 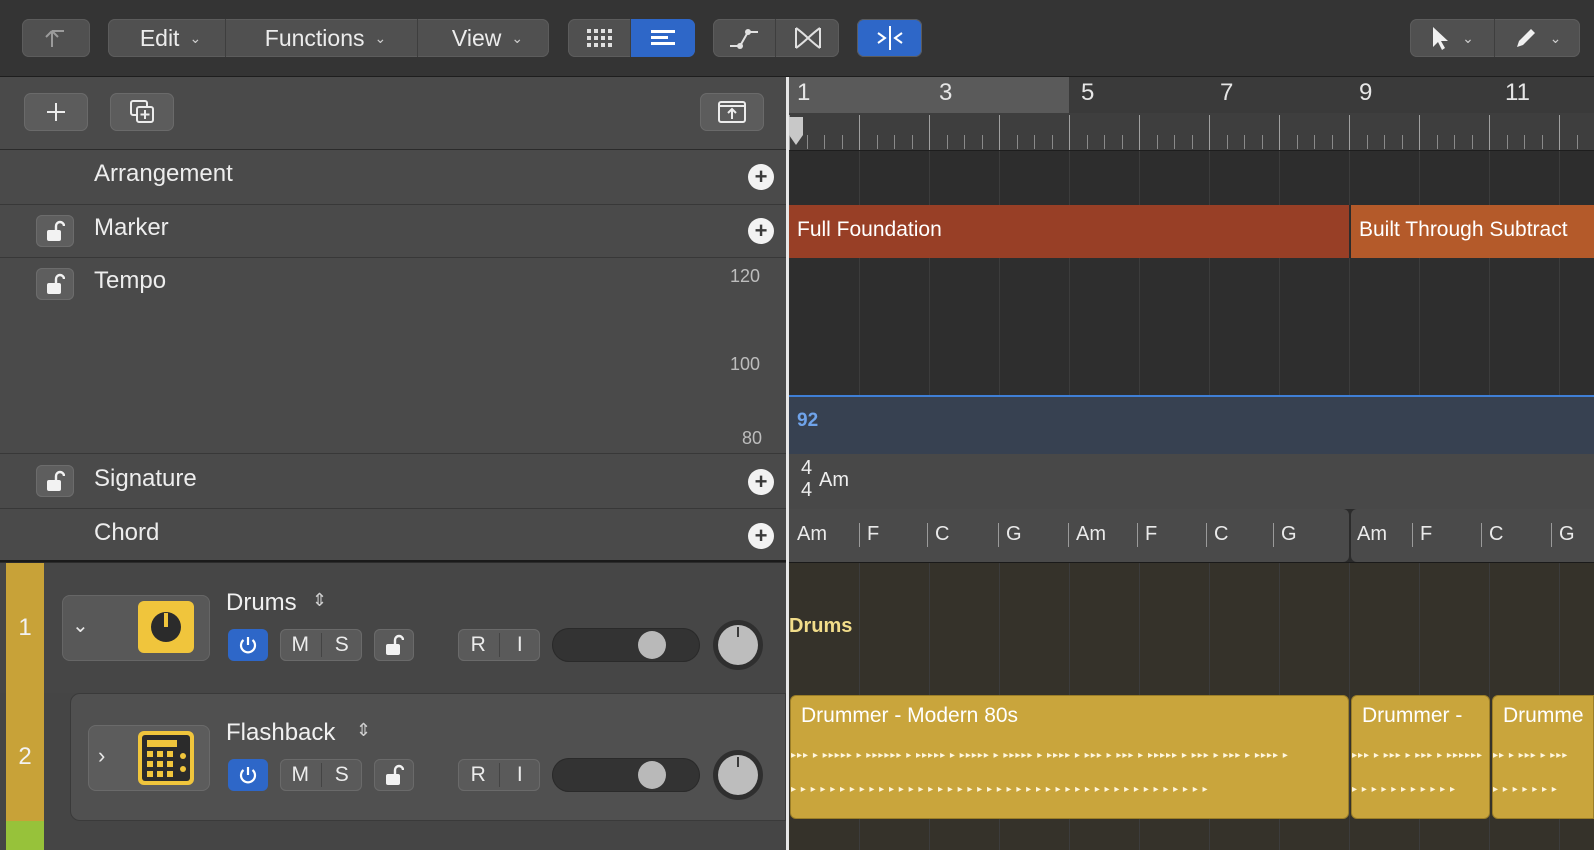 I want to click on grid-view-button, so click(x=599, y=38).